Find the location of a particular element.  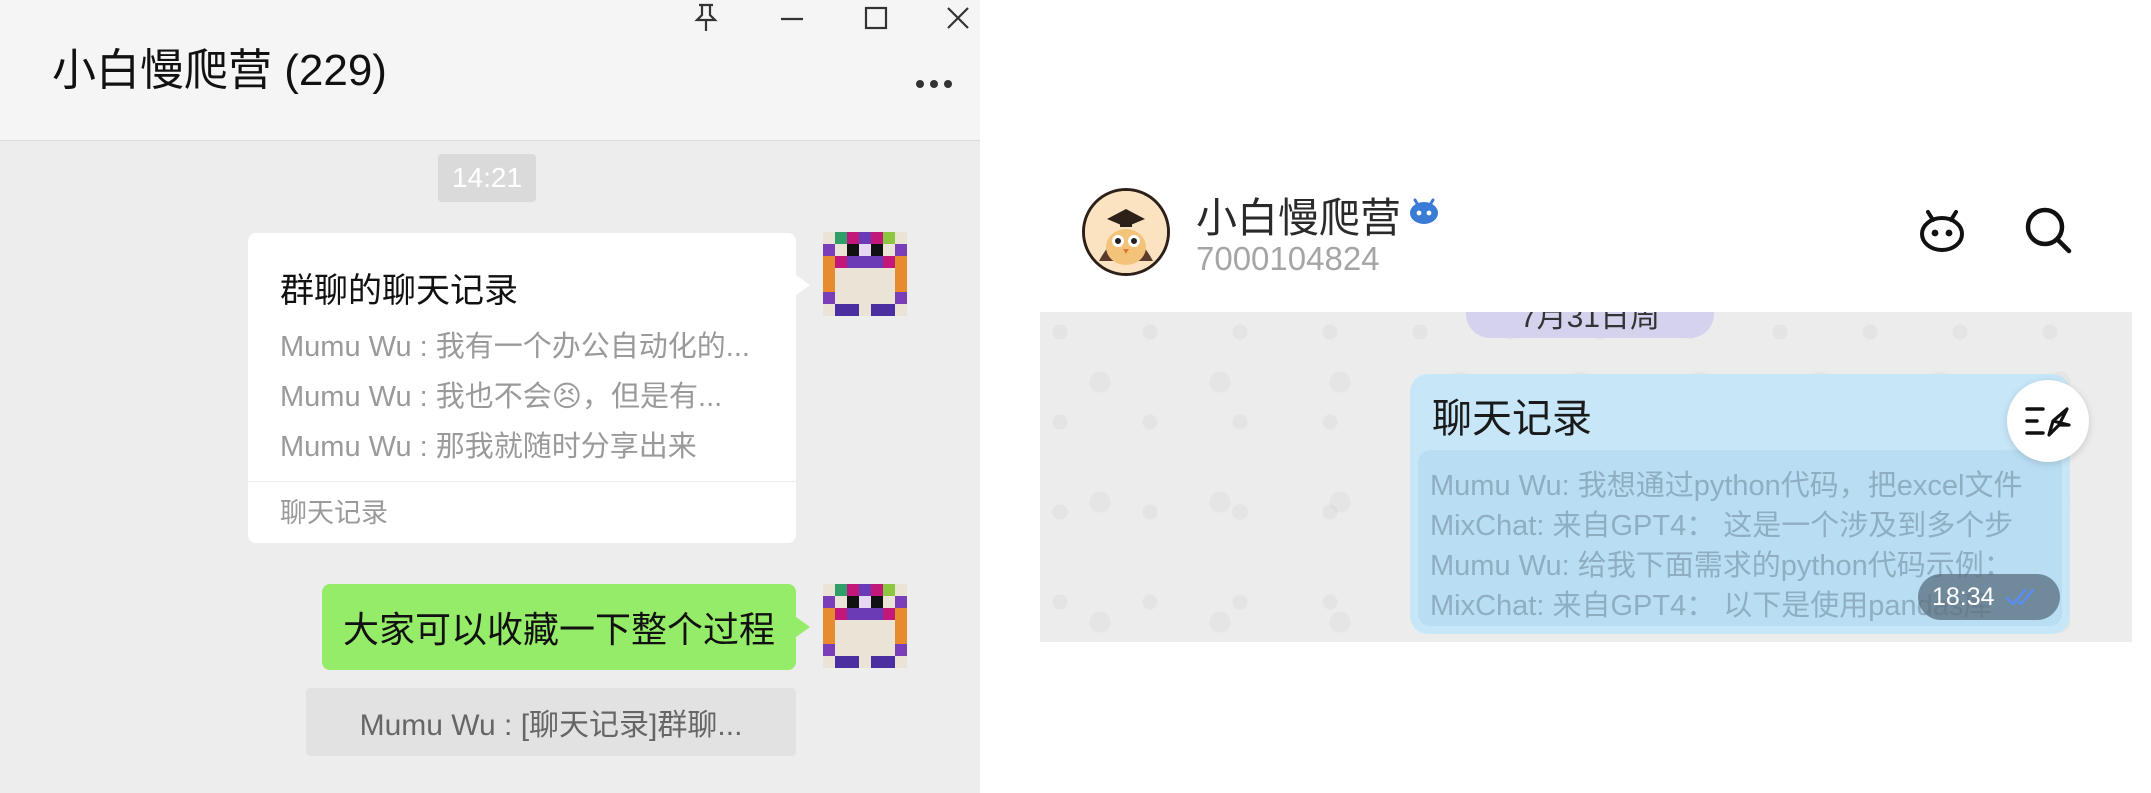

record-line: Mumu Wu: 给我下面需求的python代码示例： is located at coordinates (1721, 566).